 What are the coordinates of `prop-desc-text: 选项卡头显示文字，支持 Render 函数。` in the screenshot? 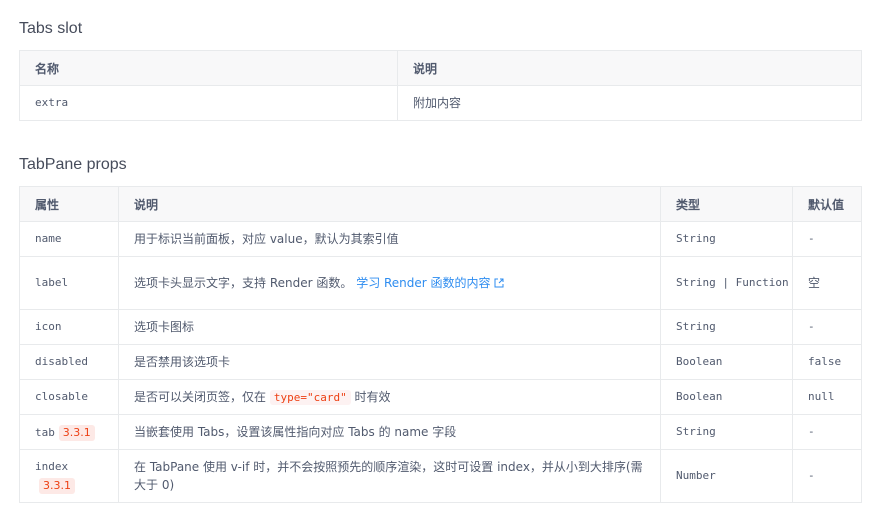 It's located at (243, 283).